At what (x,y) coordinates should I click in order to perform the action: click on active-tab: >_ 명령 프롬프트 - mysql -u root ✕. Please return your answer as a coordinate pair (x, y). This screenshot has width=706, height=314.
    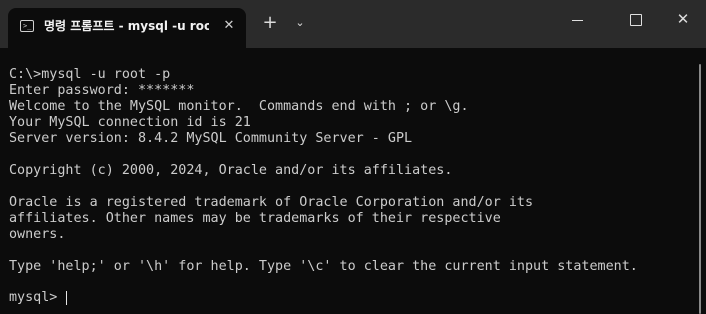
    Looking at the image, I should click on (127, 28).